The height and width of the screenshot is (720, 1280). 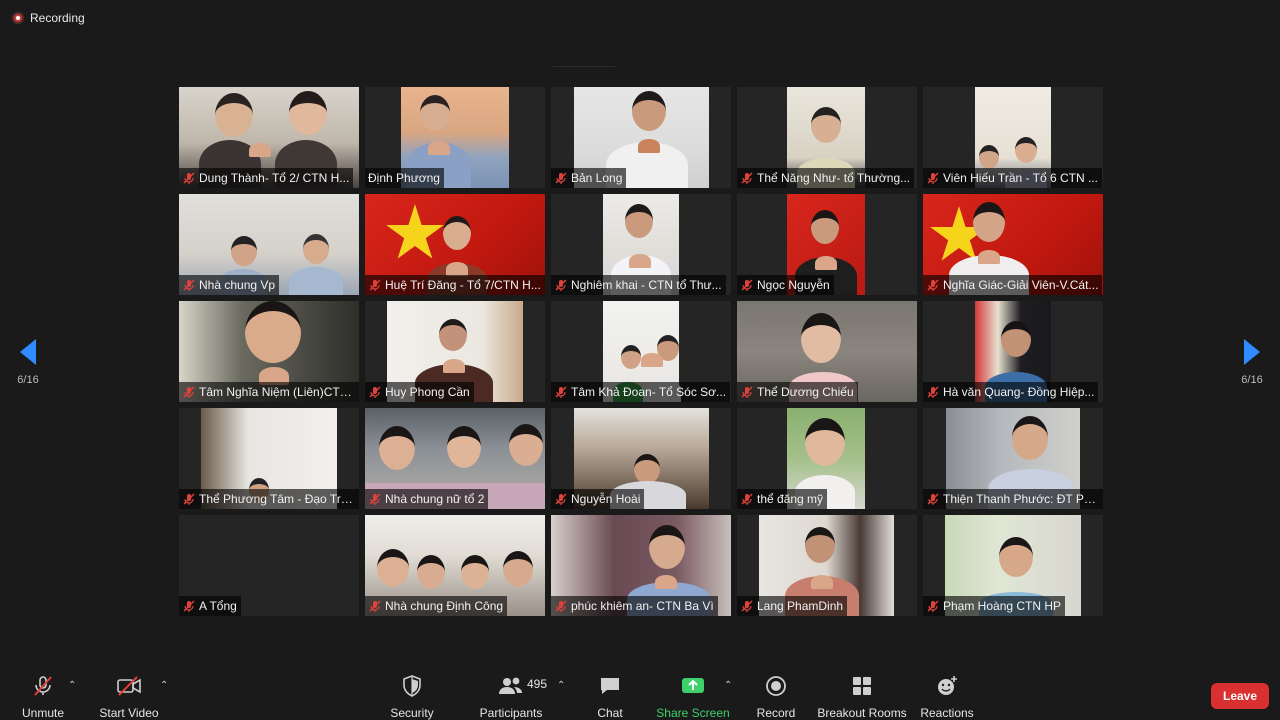 I want to click on participant-tile: Lang PhamDinh, so click(x=827, y=565).